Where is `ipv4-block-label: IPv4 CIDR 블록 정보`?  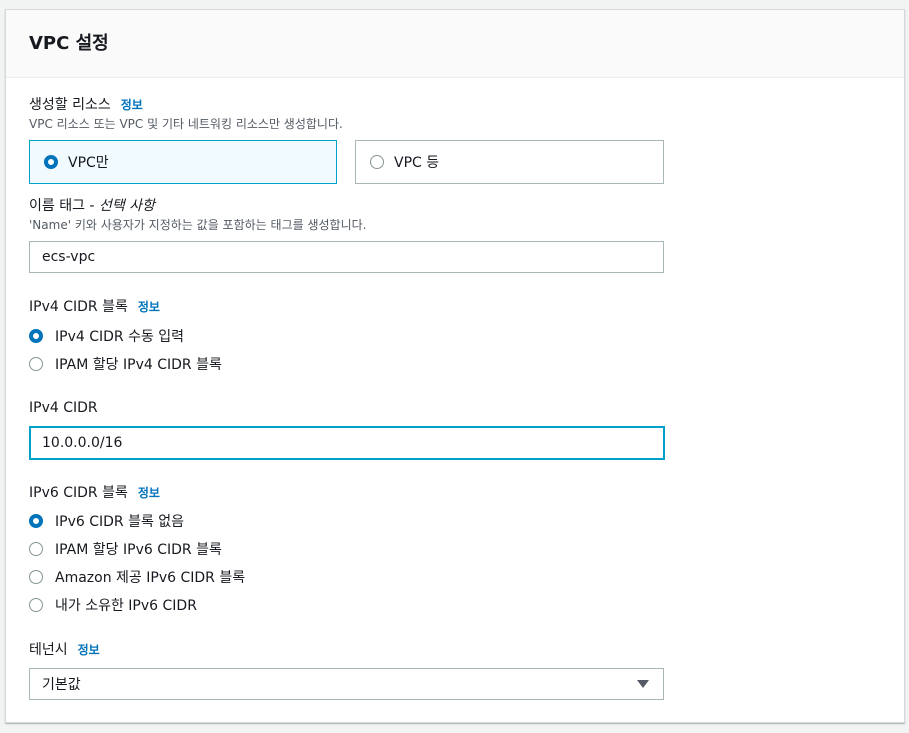
ipv4-block-label: IPv4 CIDR 블록 정보 is located at coordinates (94, 307).